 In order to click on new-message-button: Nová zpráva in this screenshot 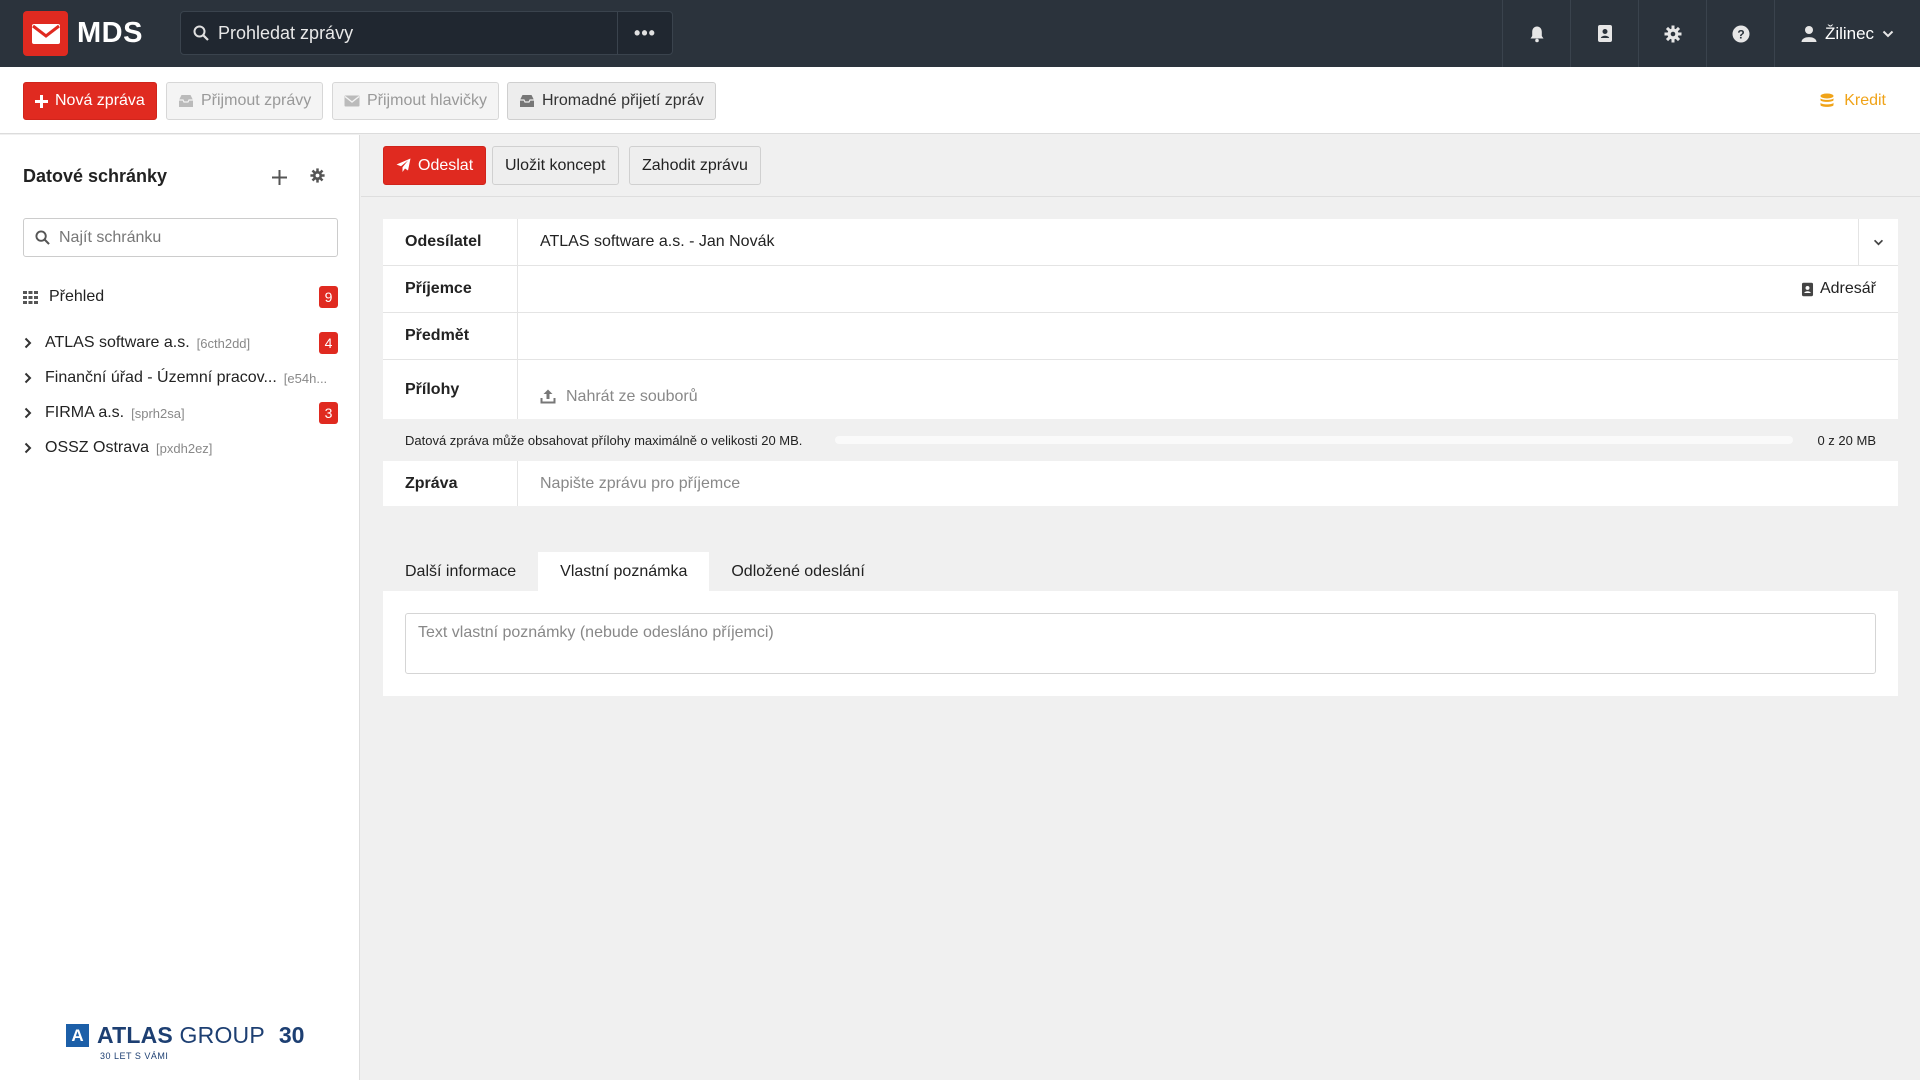, I will do `click(90, 101)`.